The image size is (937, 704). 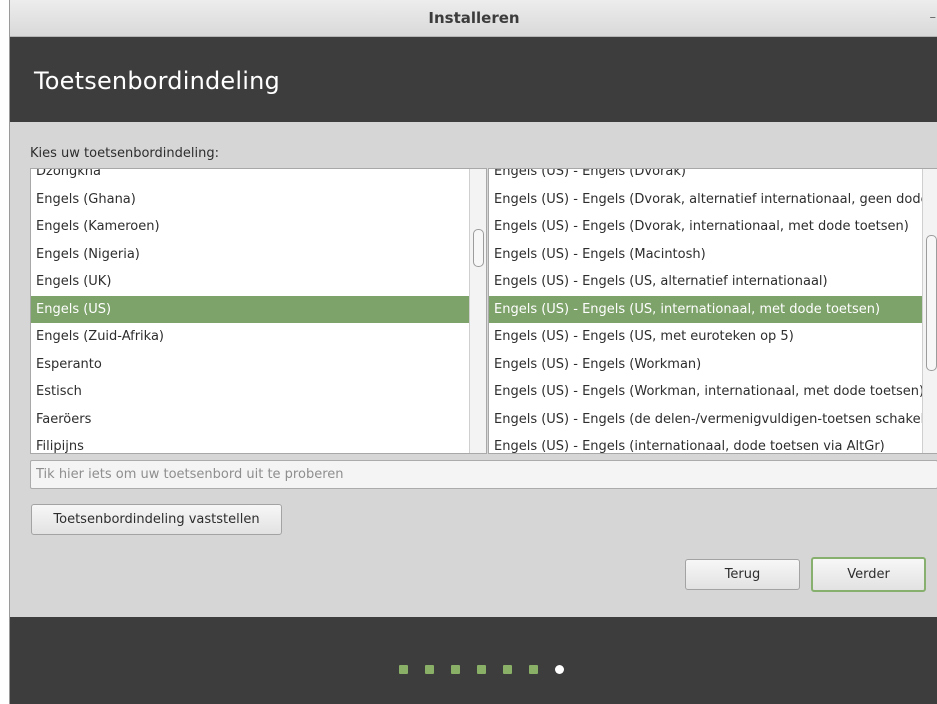 What do you see at coordinates (124, 153) in the screenshot?
I see `layout-prompt-label: Kies uw toetsenbordindeling:` at bounding box center [124, 153].